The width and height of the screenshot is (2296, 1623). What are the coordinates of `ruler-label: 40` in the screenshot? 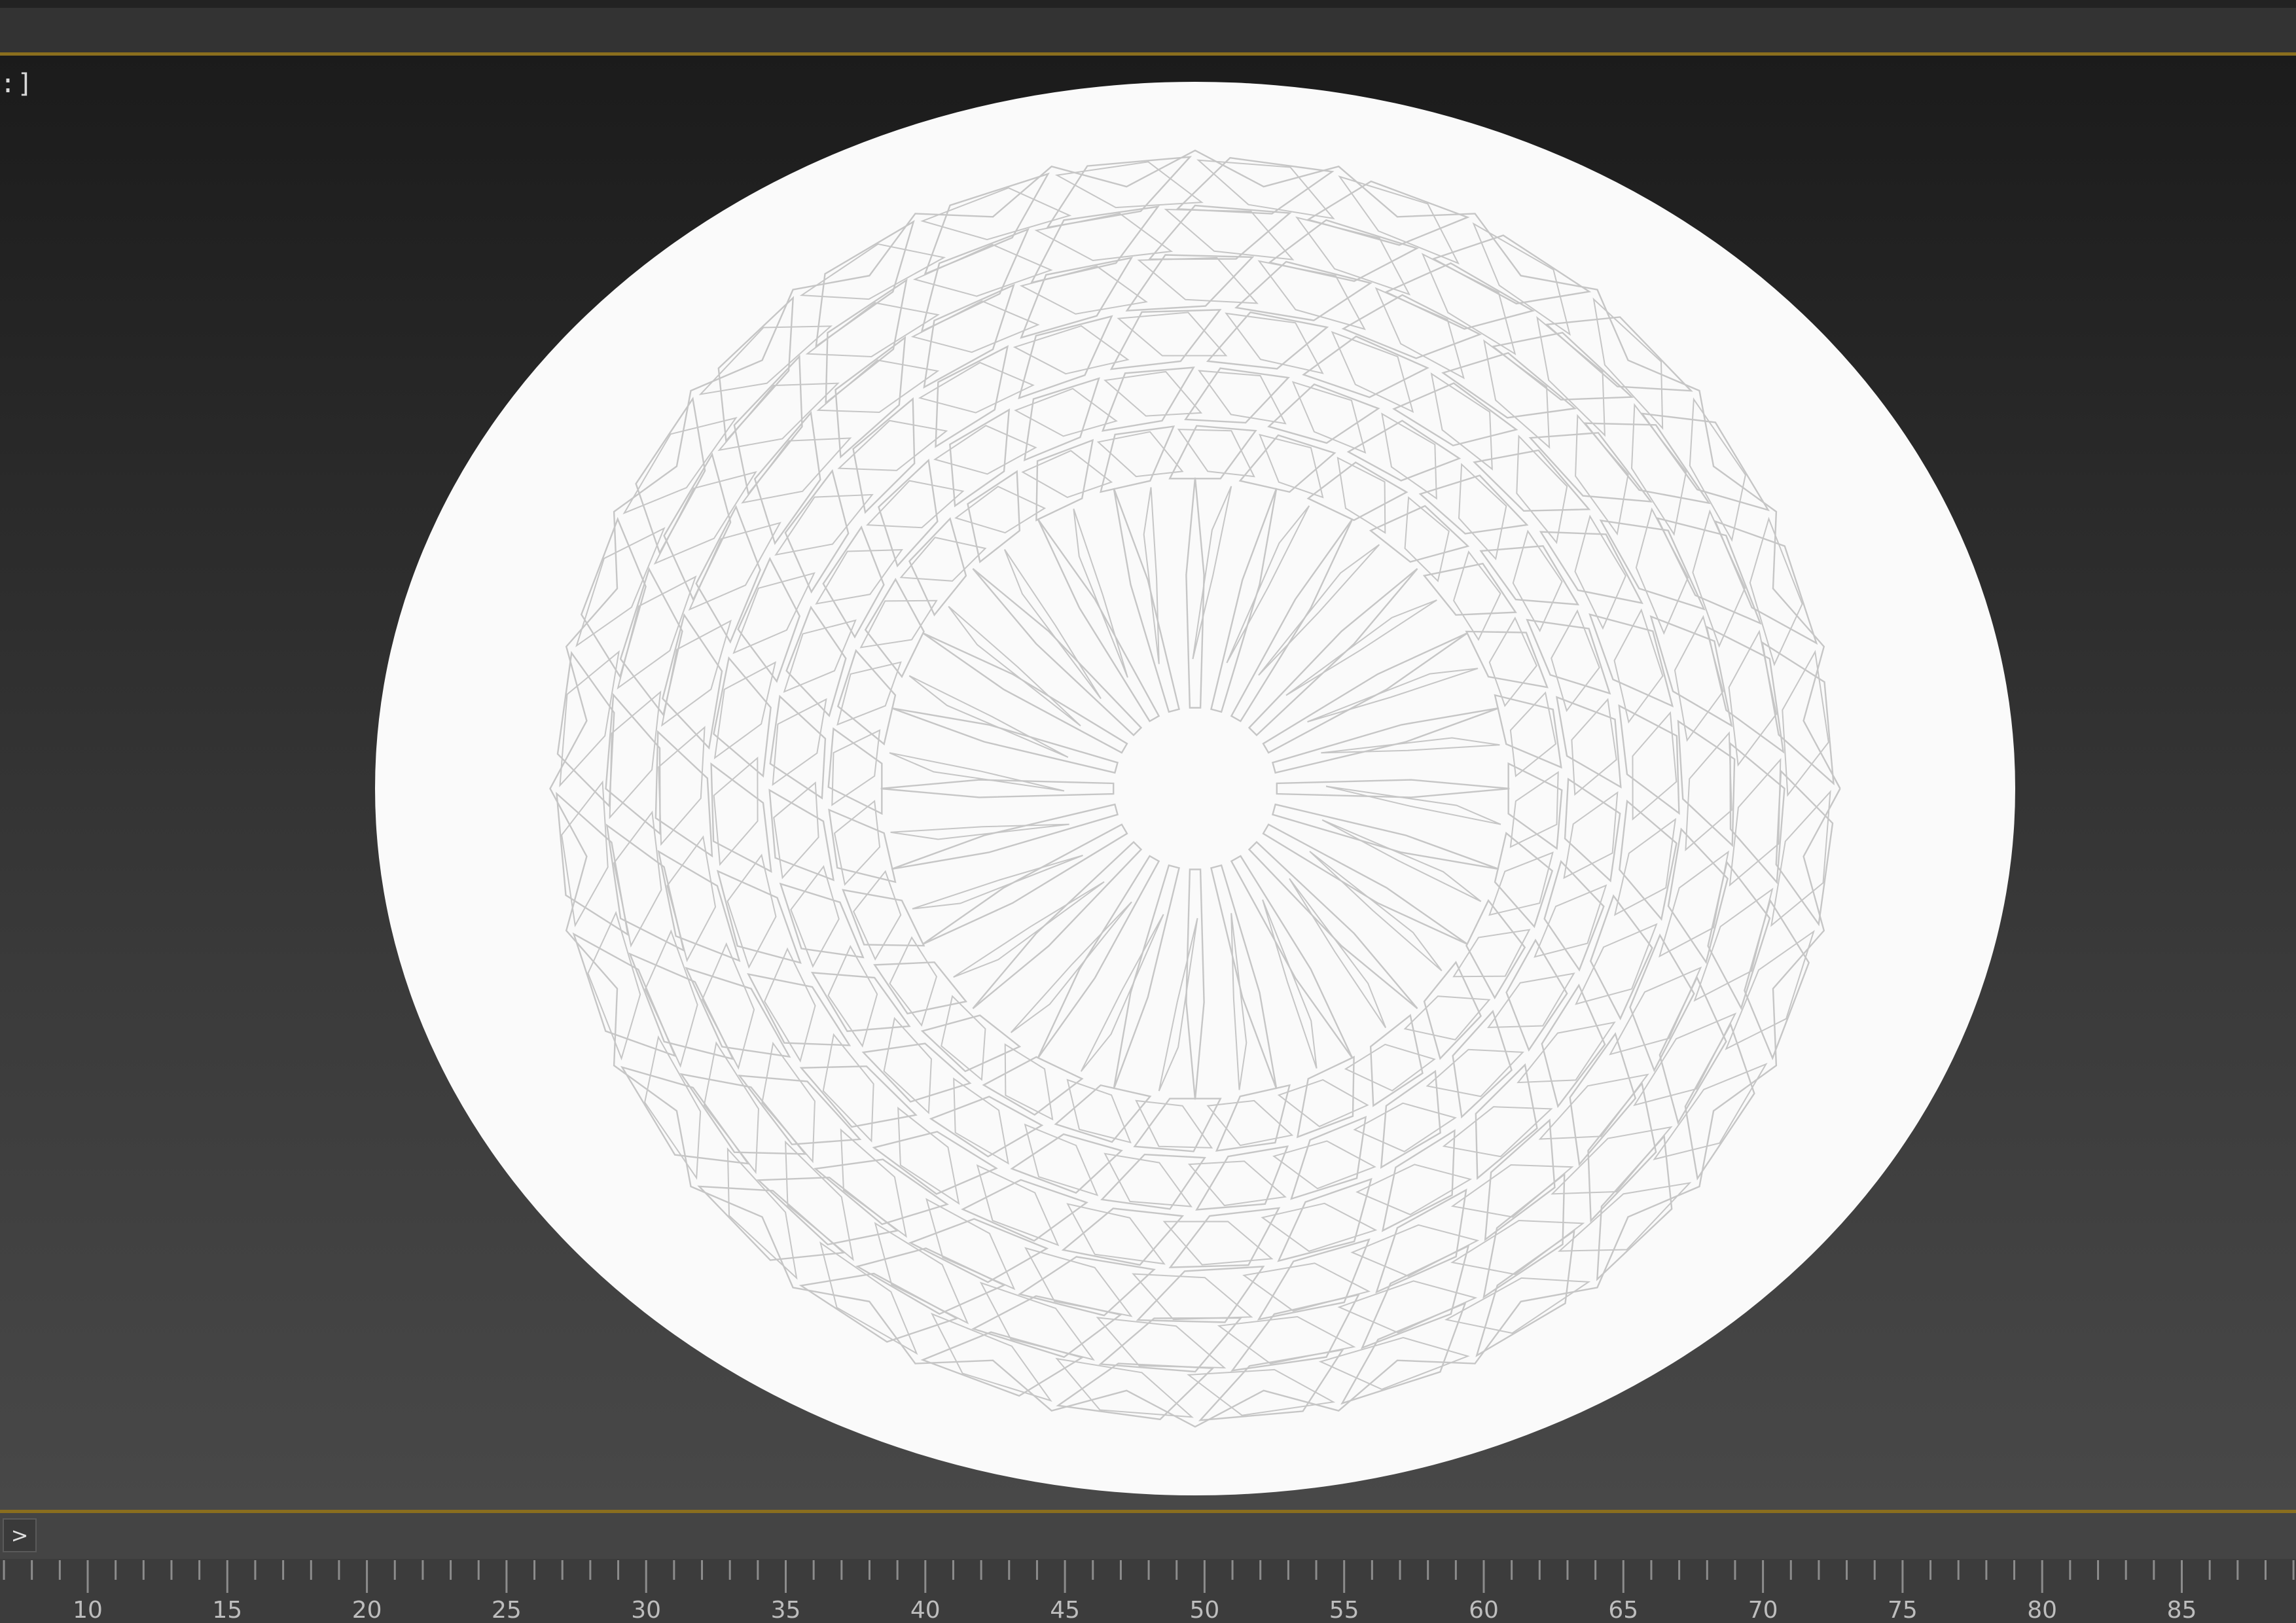 It's located at (925, 1610).